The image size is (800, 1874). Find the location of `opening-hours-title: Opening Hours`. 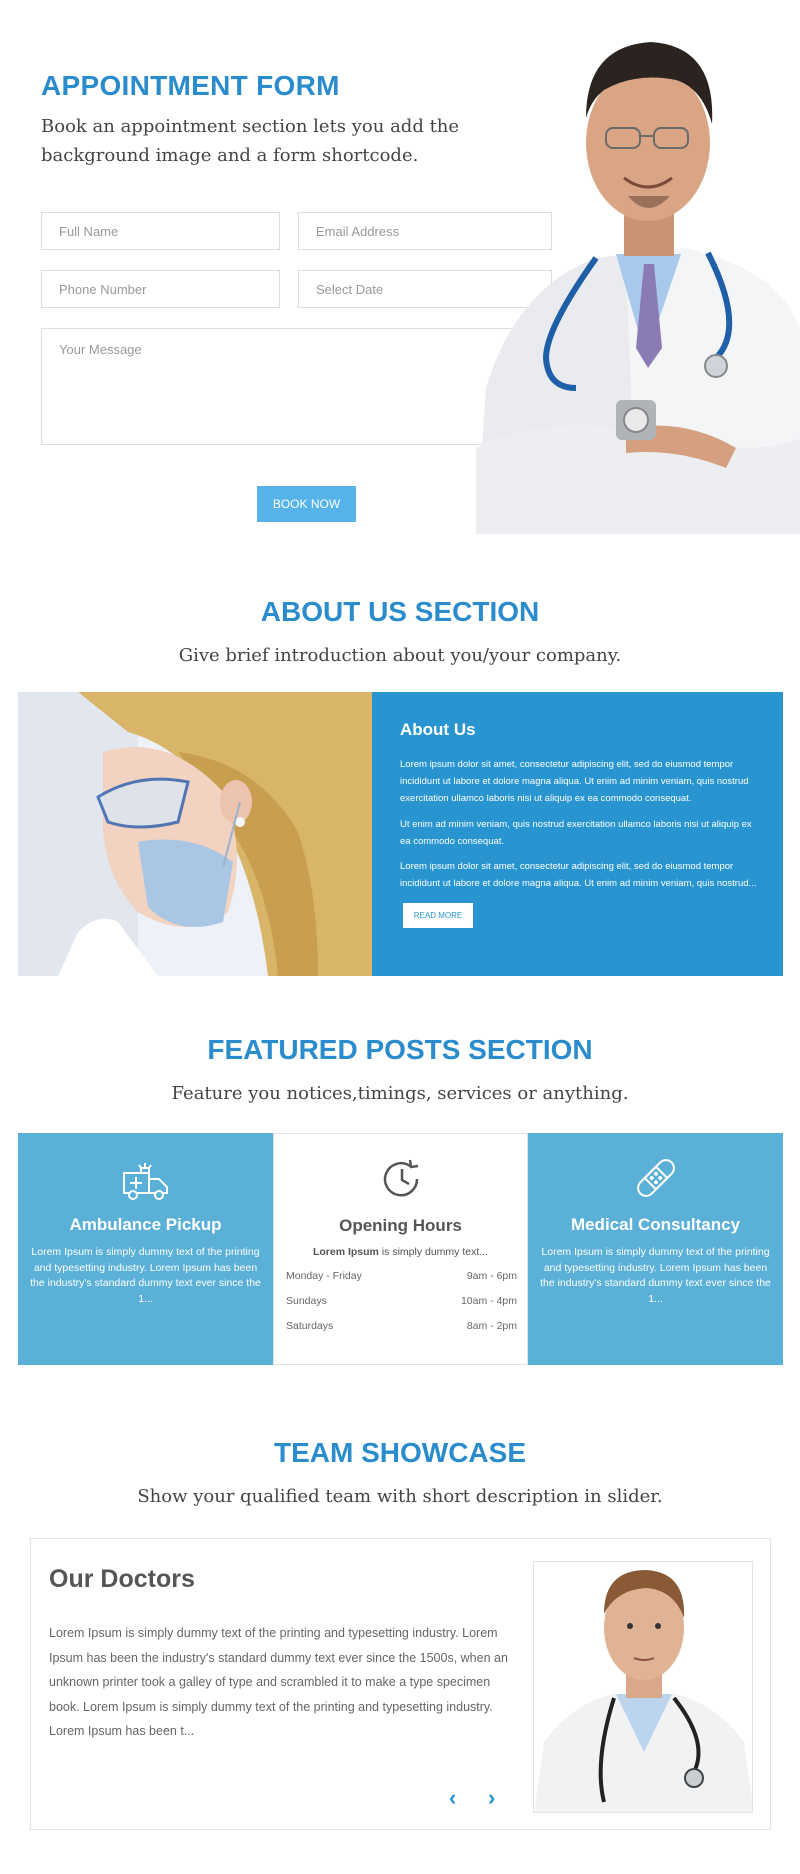

opening-hours-title: Opening Hours is located at coordinates (400, 1225).